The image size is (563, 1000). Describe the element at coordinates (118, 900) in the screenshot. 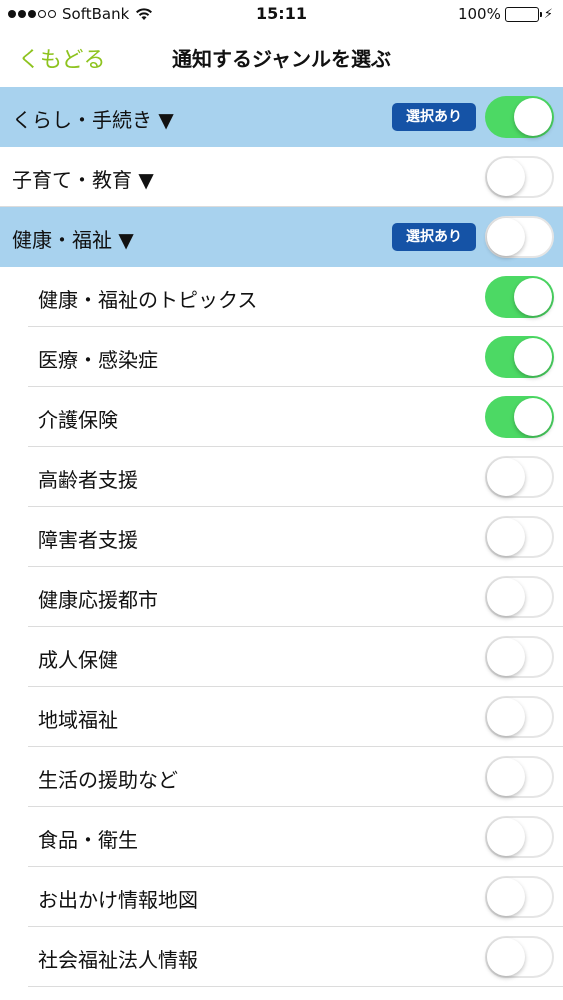

I see `genre-label: お出かけ情報地図` at that location.